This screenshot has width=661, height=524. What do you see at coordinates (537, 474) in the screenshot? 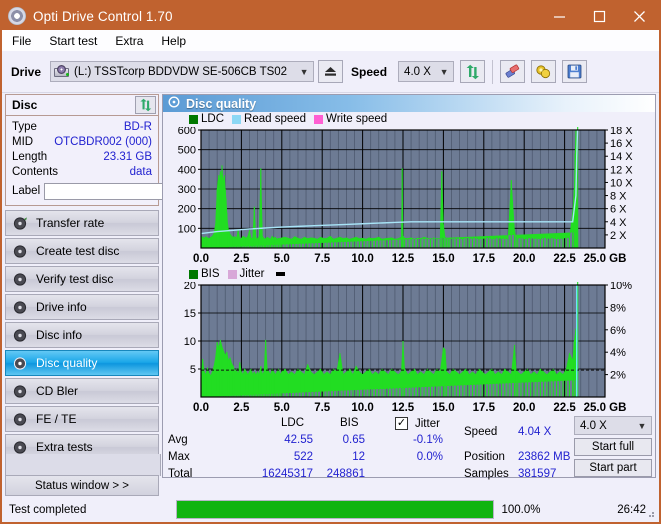
I see `samples-value: 381597` at bounding box center [537, 474].